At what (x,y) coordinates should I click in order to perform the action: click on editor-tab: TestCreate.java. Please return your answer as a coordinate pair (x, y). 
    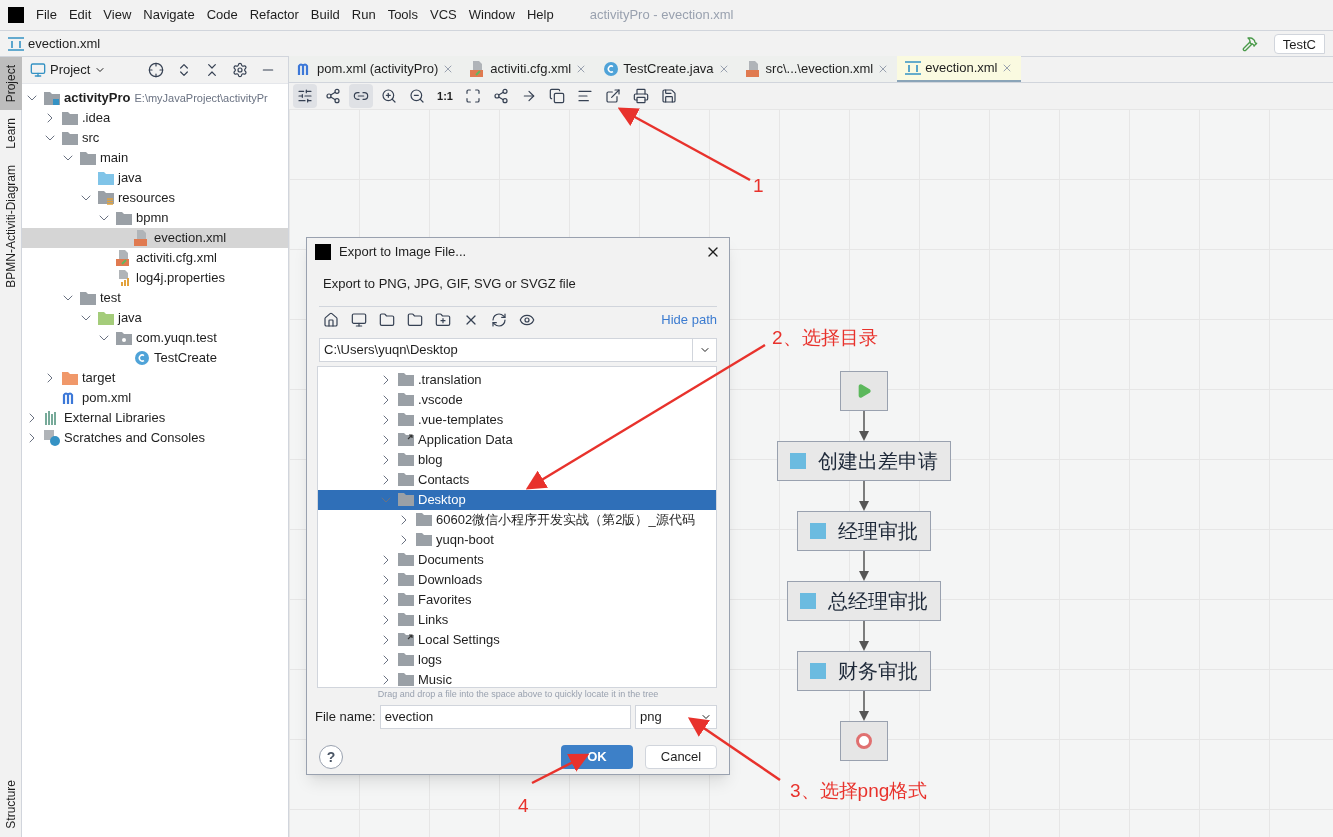
    Looking at the image, I should click on (666, 69).